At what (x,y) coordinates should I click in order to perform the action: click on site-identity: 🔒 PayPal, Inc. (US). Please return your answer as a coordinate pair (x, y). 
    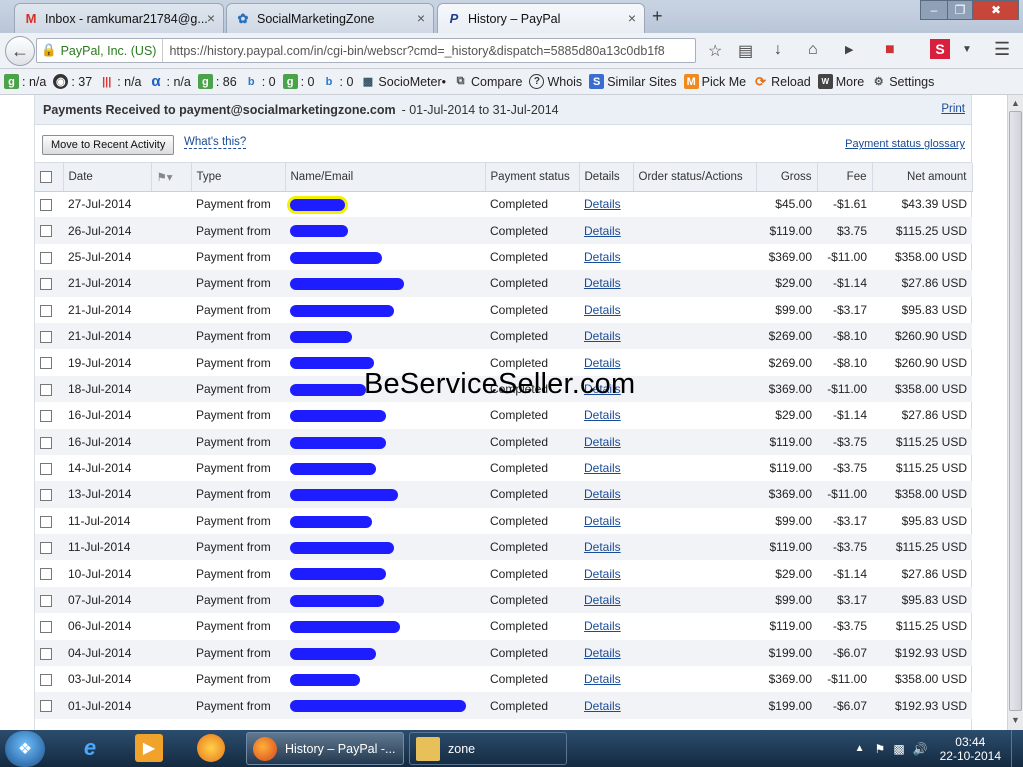
    Looking at the image, I should click on (100, 50).